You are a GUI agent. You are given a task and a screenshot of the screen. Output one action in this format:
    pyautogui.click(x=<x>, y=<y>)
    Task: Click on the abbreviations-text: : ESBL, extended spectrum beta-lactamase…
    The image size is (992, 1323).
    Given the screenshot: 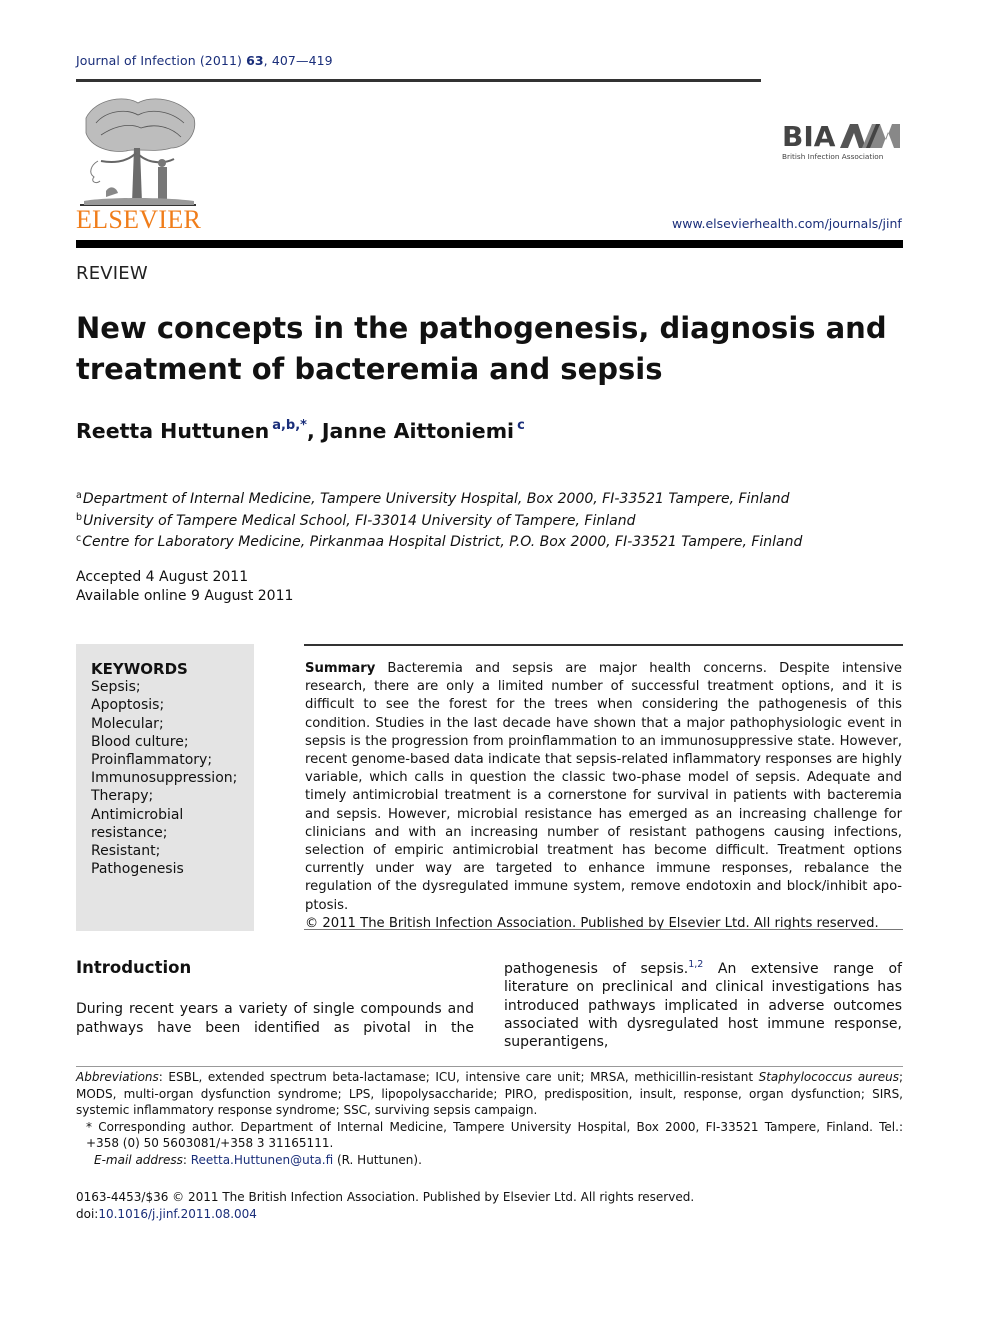 What is the action you would take?
    pyautogui.click(x=458, y=1077)
    